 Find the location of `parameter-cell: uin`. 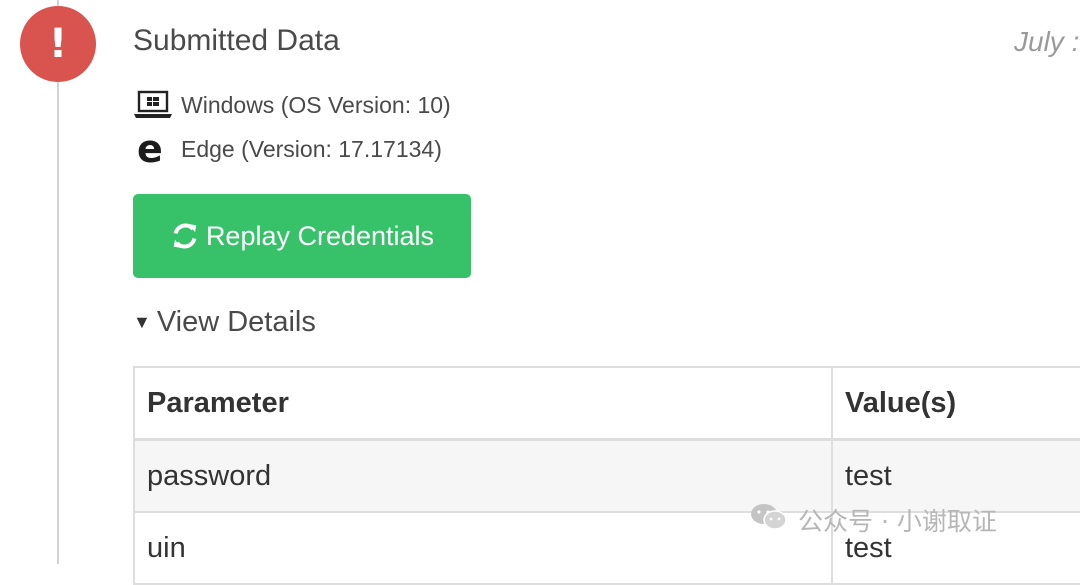

parameter-cell: uin is located at coordinates (483, 548).